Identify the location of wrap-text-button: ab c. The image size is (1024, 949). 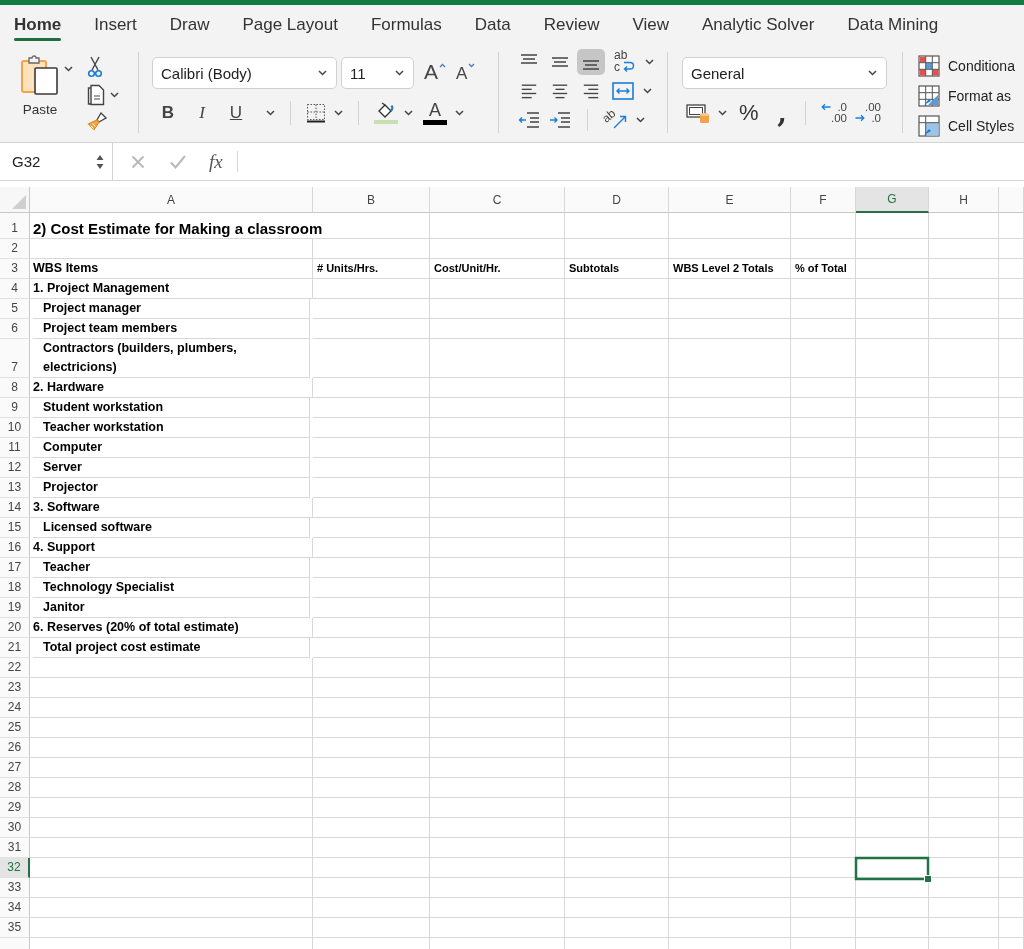
(624, 62).